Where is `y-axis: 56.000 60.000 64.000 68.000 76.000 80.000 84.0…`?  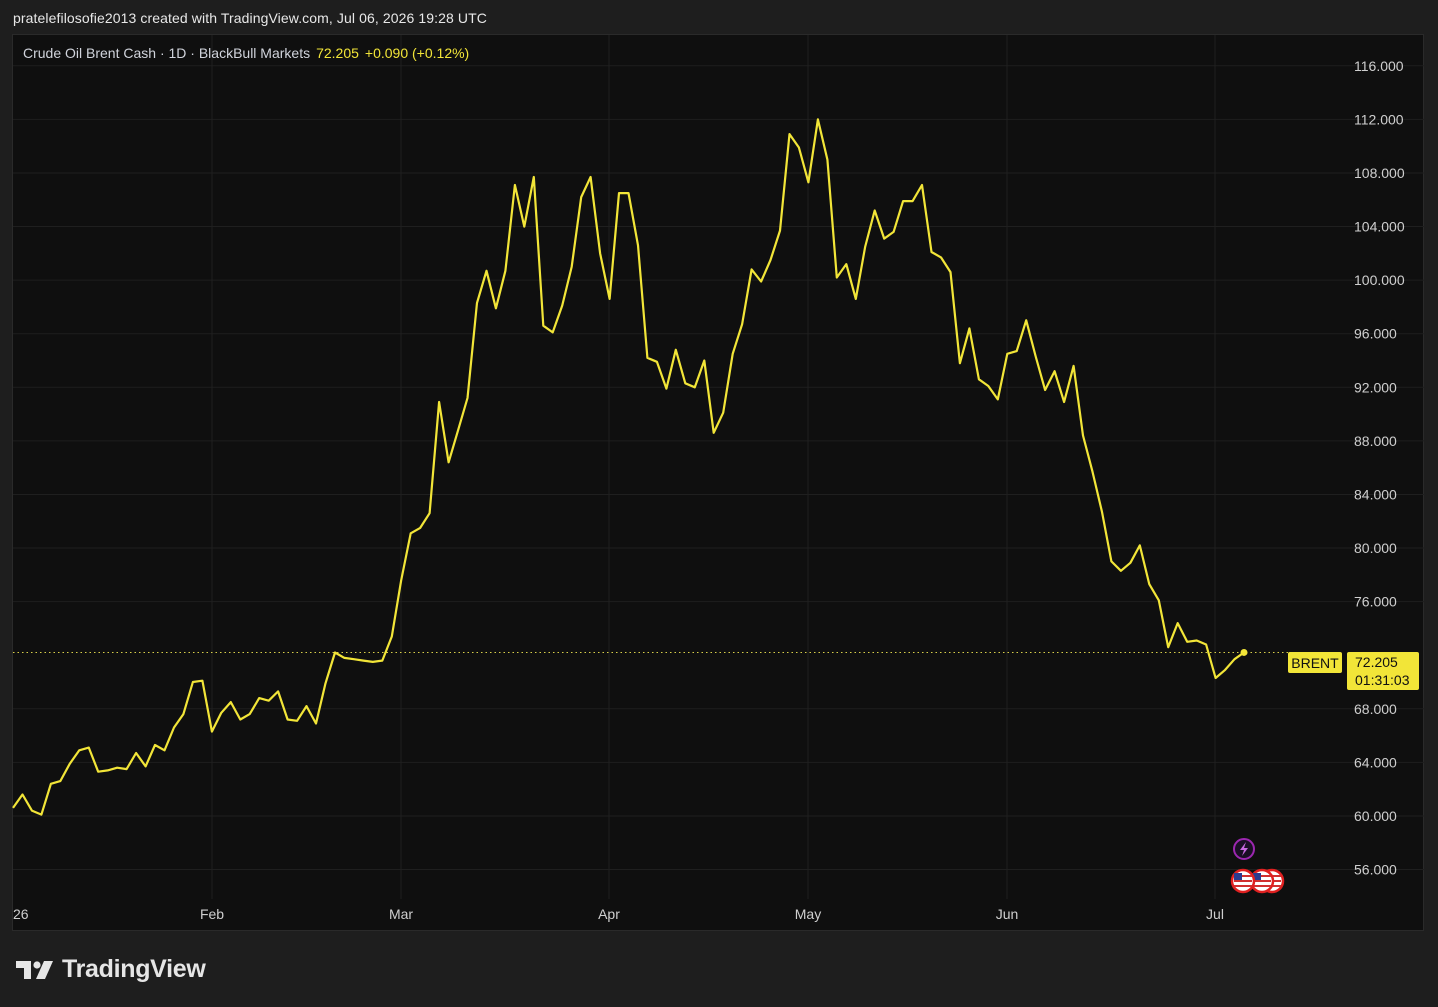 y-axis: 56.000 60.000 64.000 68.000 76.000 80.000 84.0… is located at coordinates (1379, 468).